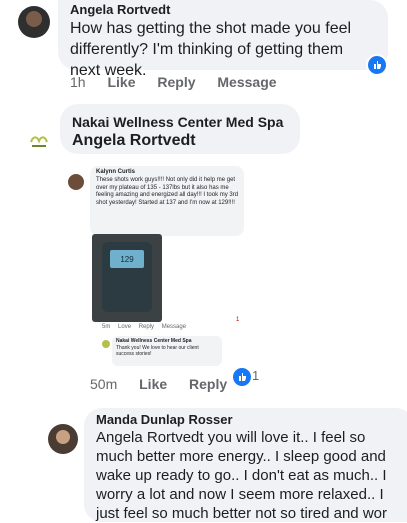 This screenshot has height=523, width=407. I want to click on embedded-author: Kalynn Curtis, so click(116, 172).